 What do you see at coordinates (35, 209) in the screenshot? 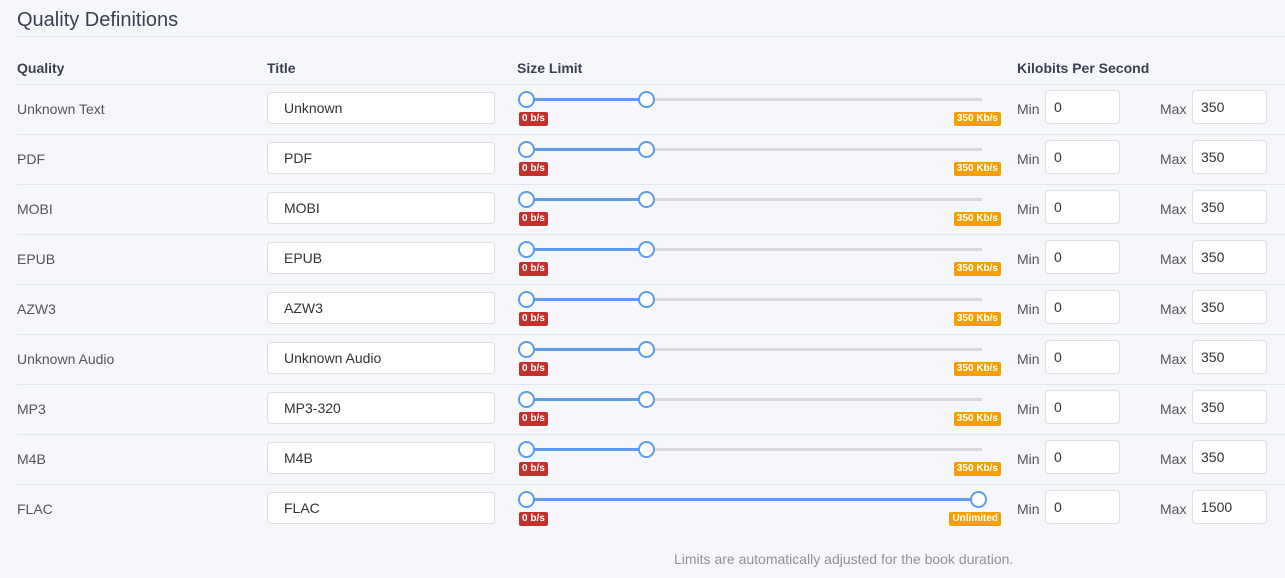
I see `quality-name: MOBI` at bounding box center [35, 209].